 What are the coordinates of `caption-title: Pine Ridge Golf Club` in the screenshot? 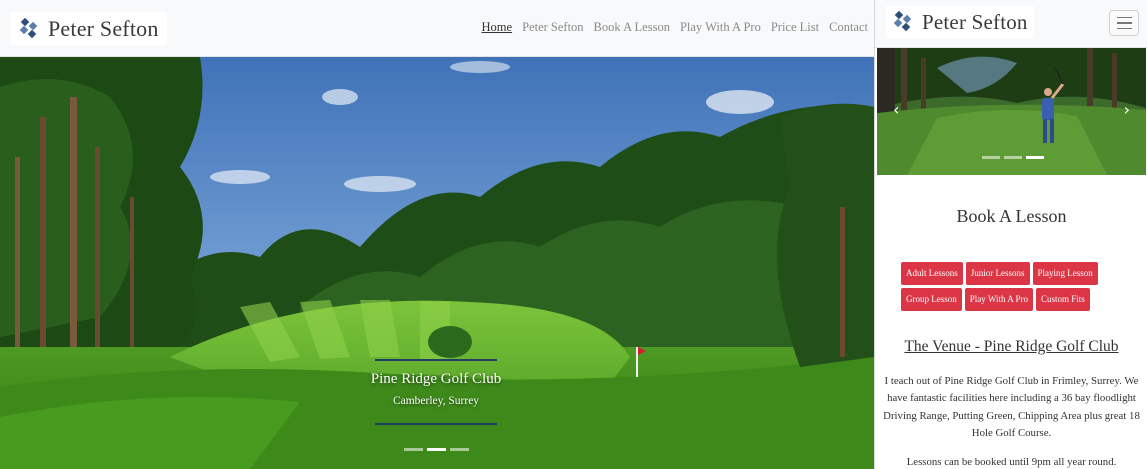 It's located at (436, 379).